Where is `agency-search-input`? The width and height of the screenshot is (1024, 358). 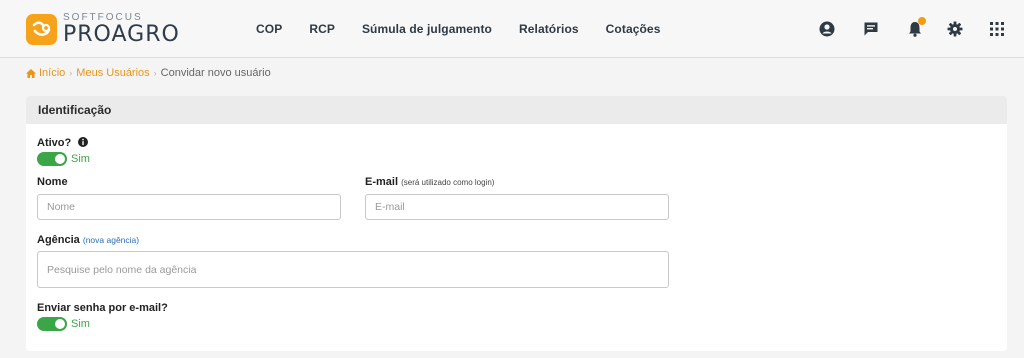
agency-search-input is located at coordinates (353, 269).